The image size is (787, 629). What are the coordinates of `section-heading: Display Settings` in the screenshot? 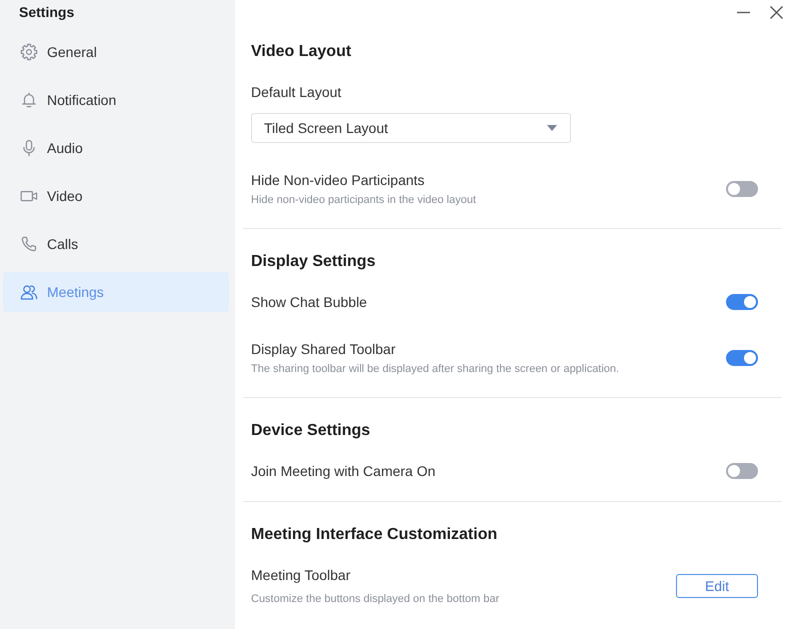 It's located at (313, 262).